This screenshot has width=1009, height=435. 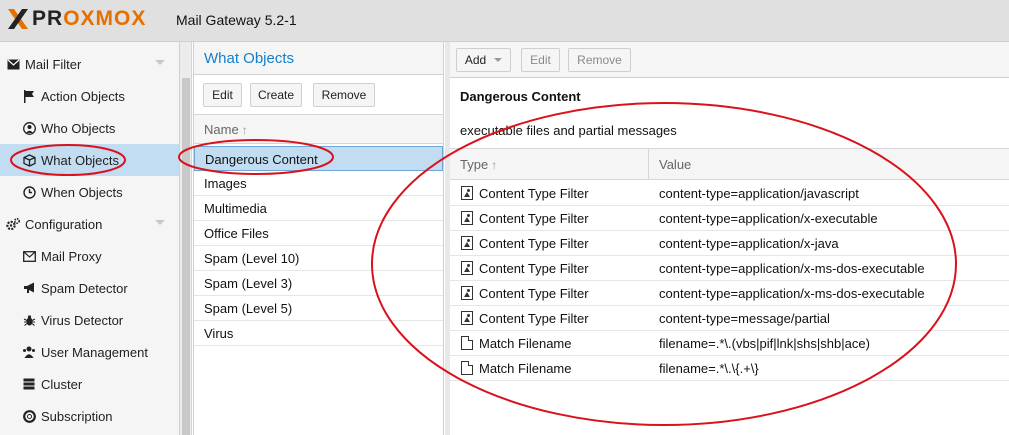 I want to click on nav-item-spam-detector: Spam Detector, so click(x=89, y=288).